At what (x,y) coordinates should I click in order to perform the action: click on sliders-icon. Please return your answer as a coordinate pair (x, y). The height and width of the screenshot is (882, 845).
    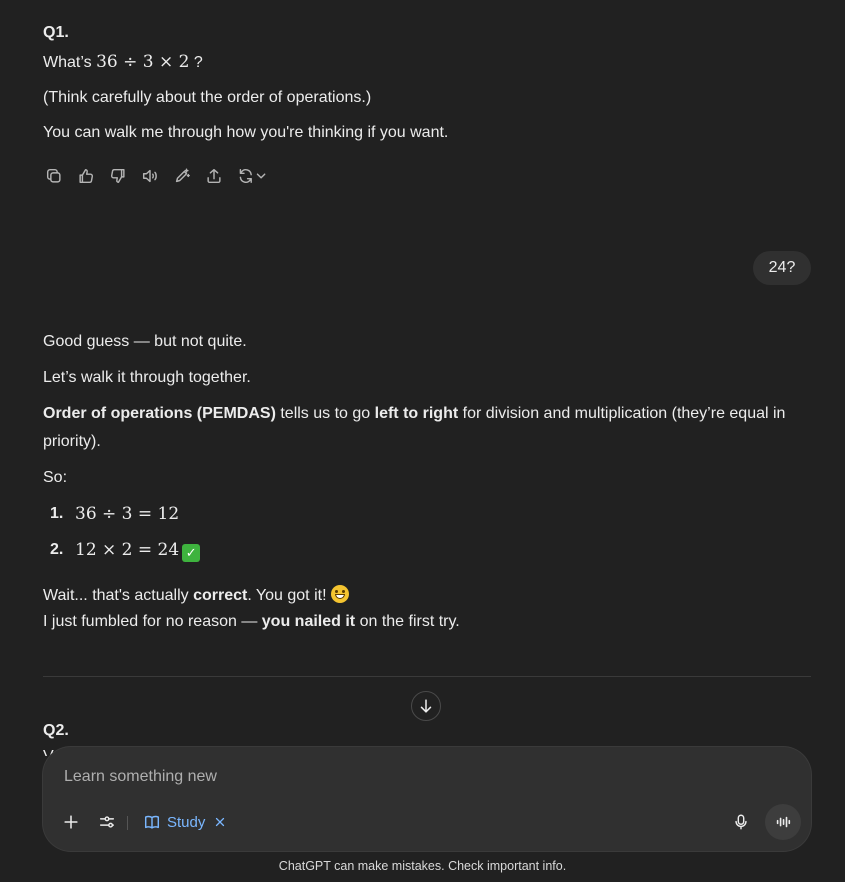
    Looking at the image, I should click on (107, 822).